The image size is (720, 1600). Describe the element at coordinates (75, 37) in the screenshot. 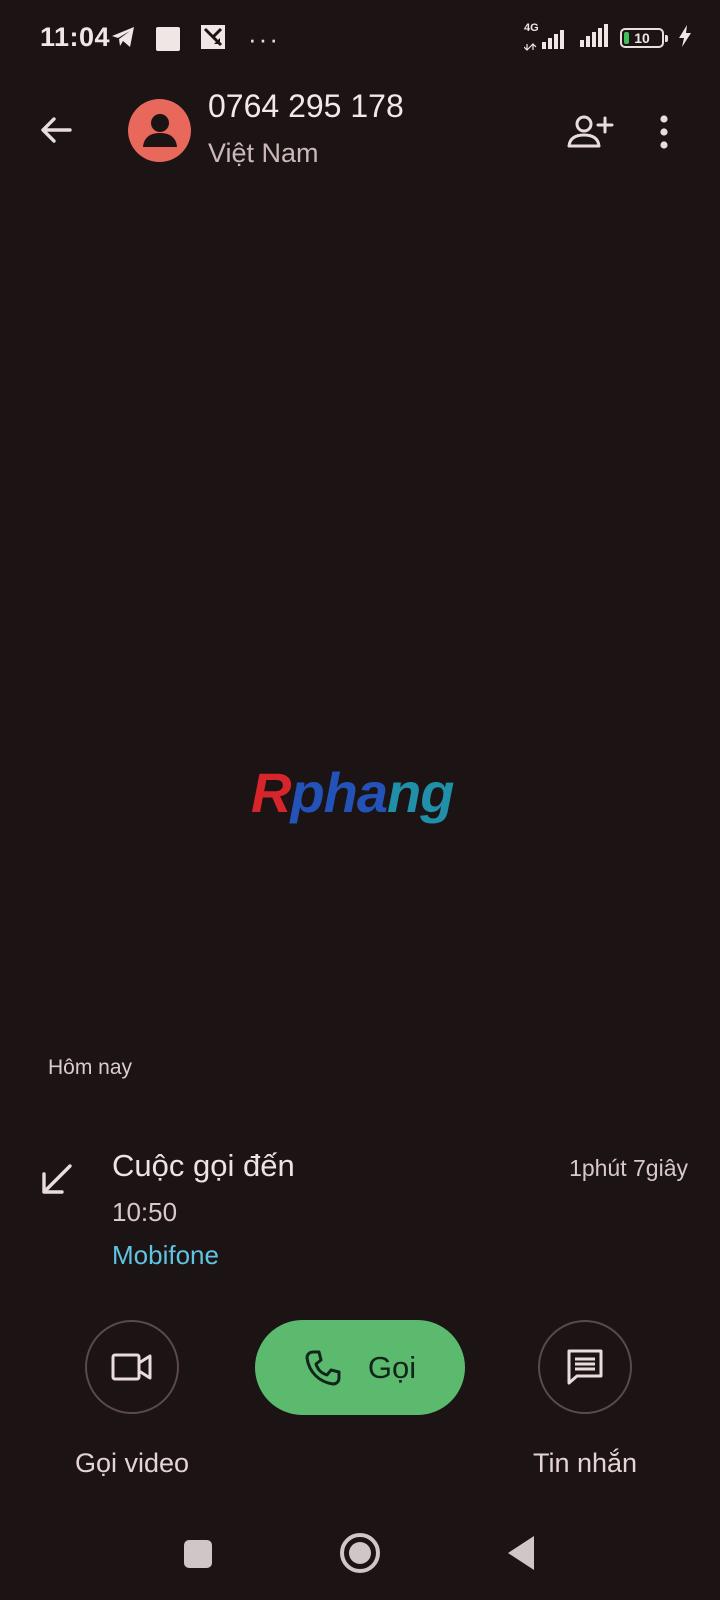

I see `status-time: 11:04` at that location.